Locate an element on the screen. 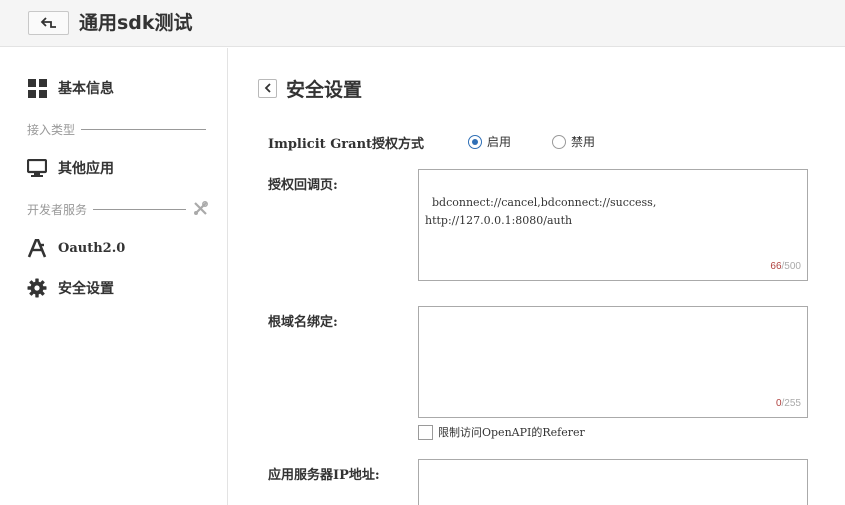  referer-checkbox-row: 限制访问OpenAPI的Referer is located at coordinates (501, 432).